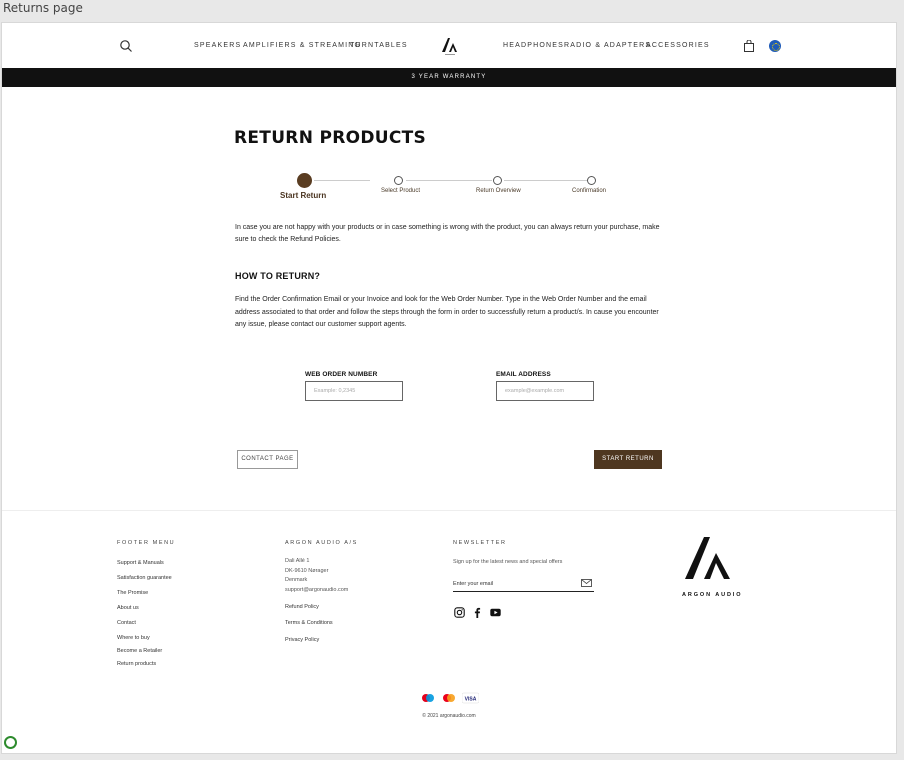 The width and height of the screenshot is (904, 760). Describe the element at coordinates (449, 77) in the screenshot. I see `warranty-banner: 3 YEAR WARRANTY` at that location.